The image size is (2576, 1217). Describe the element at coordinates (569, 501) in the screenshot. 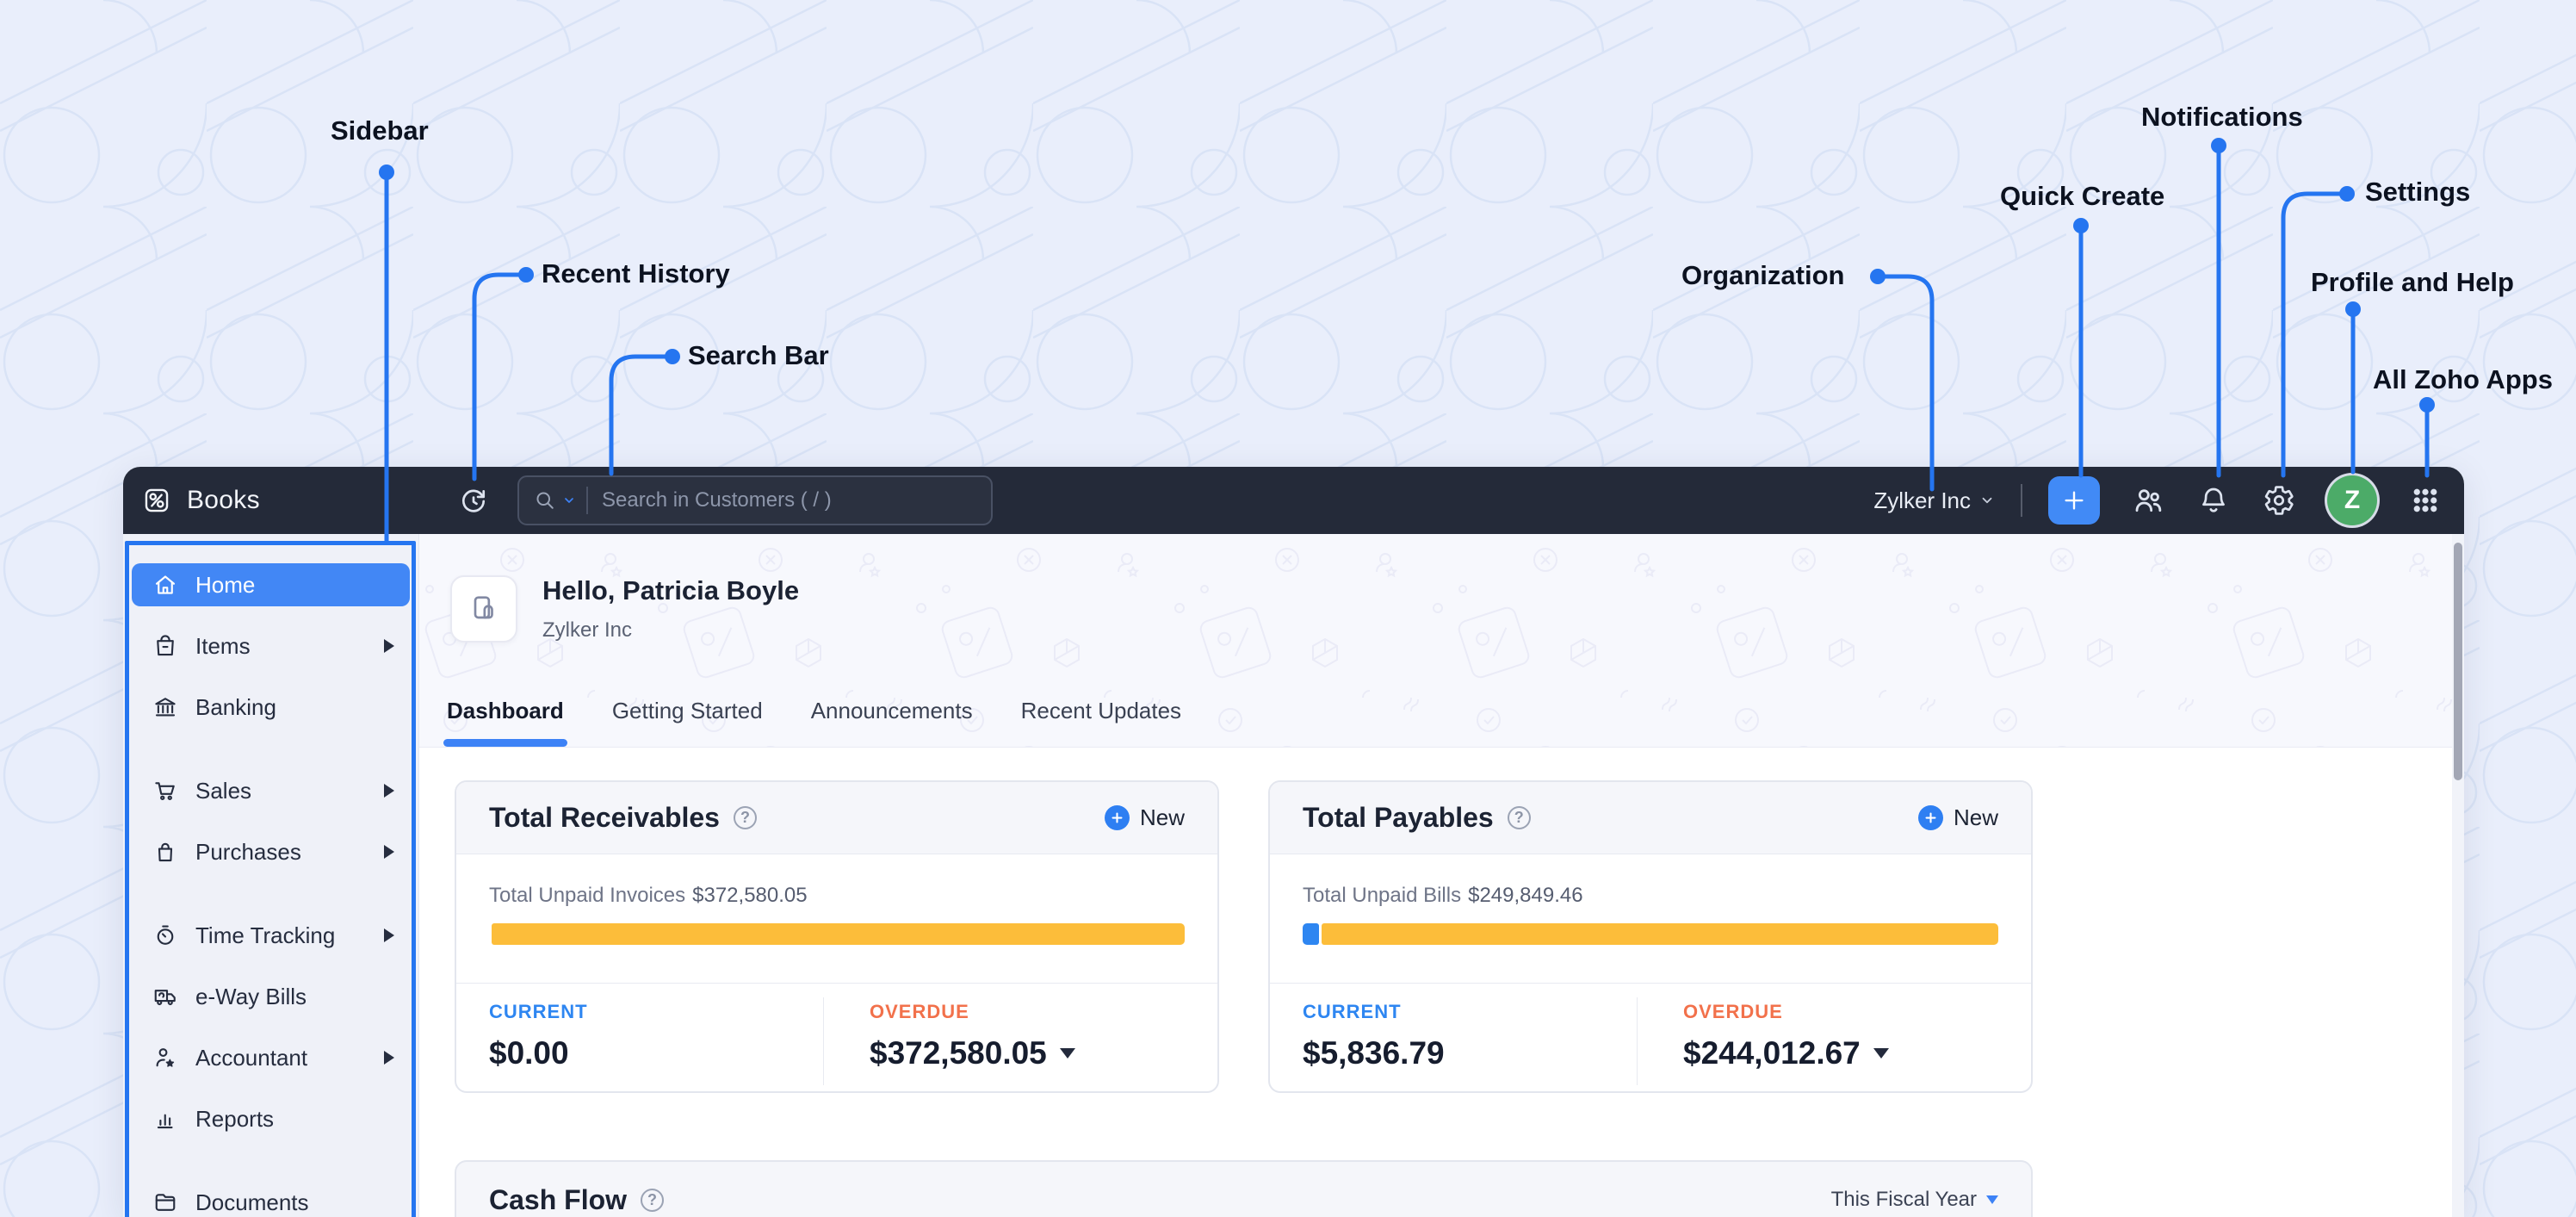

I see `search-scope-chevron-icon` at that location.